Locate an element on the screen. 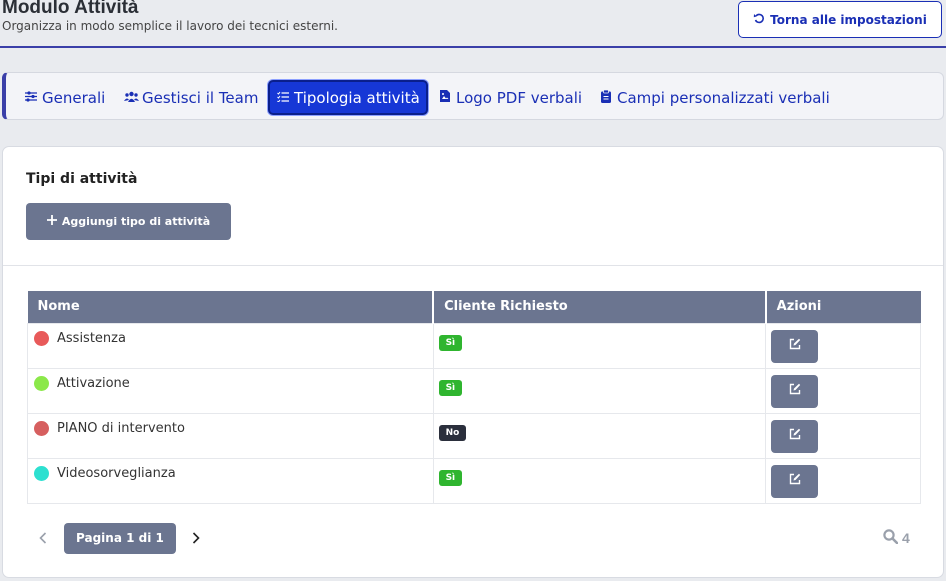 The height and width of the screenshot is (581, 946). page-title: Modulo Attività is located at coordinates (70, 9).